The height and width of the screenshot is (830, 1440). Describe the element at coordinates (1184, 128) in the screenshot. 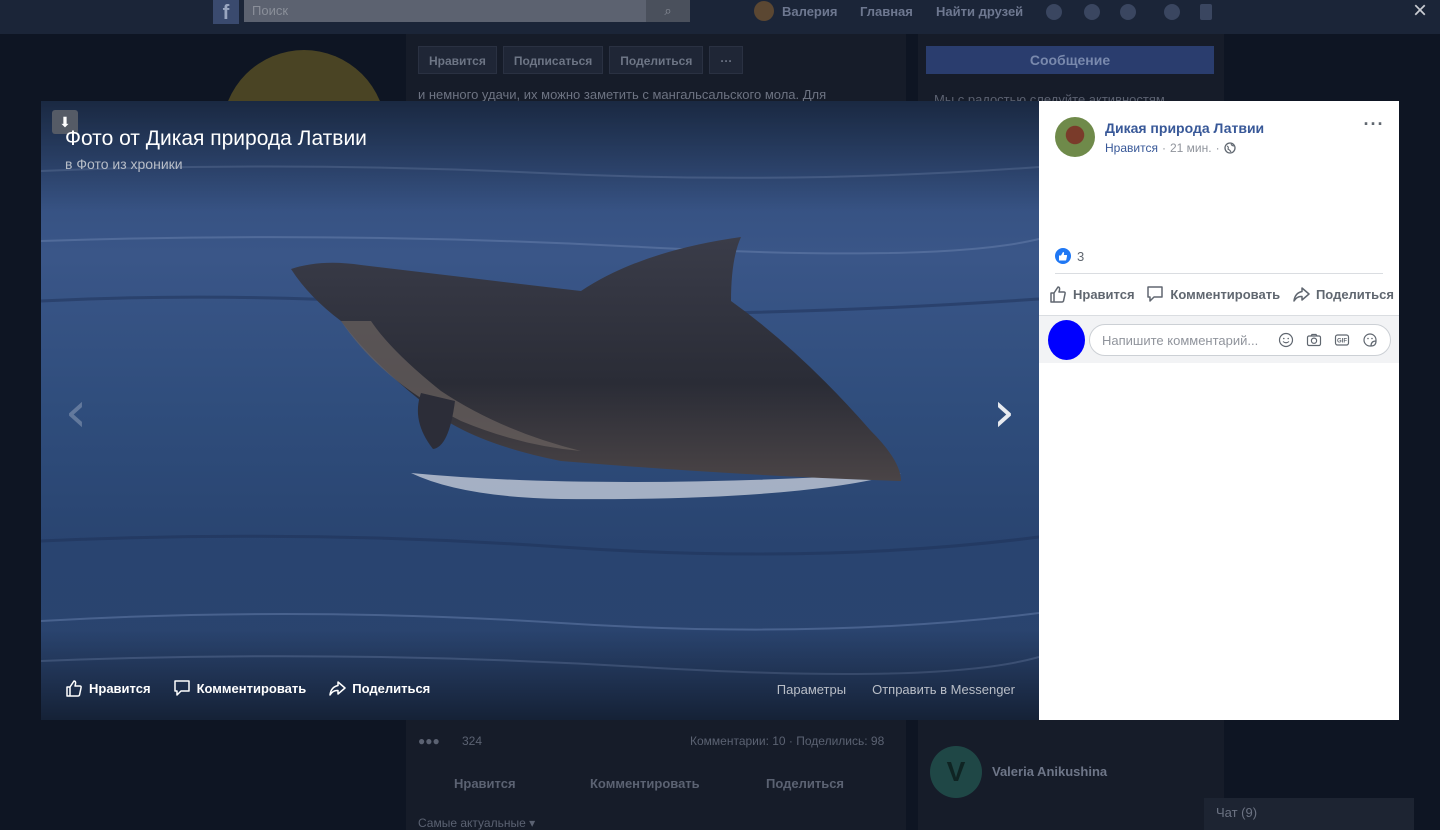

I see `page-name-link: Дикая природа Латвии` at that location.